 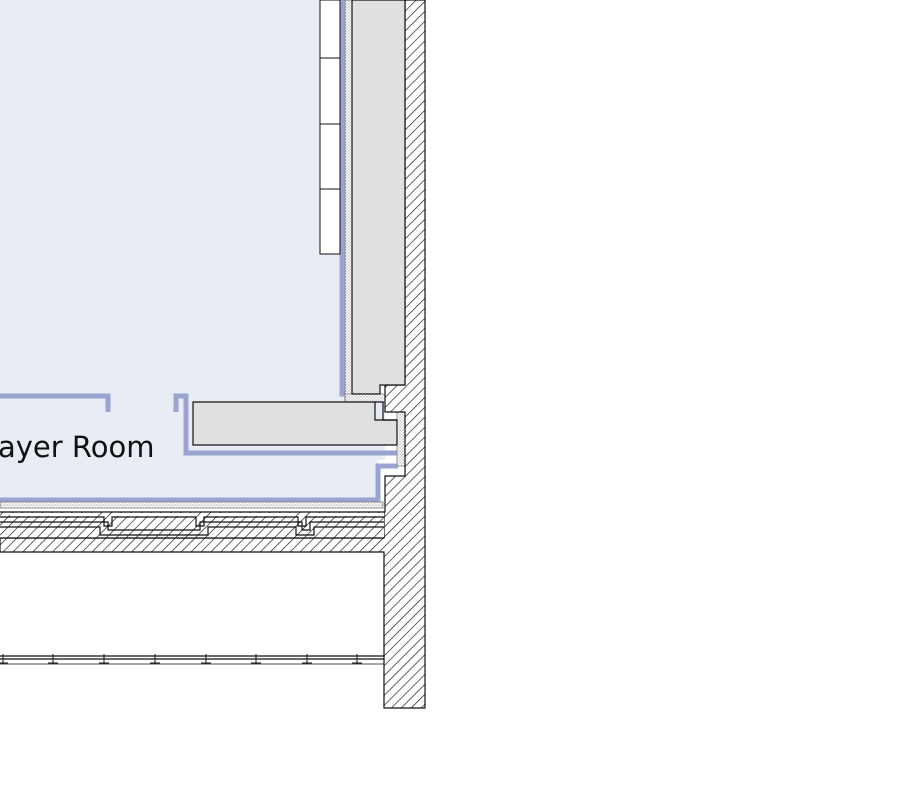 I want to click on structural-column, so click(x=378, y=197).